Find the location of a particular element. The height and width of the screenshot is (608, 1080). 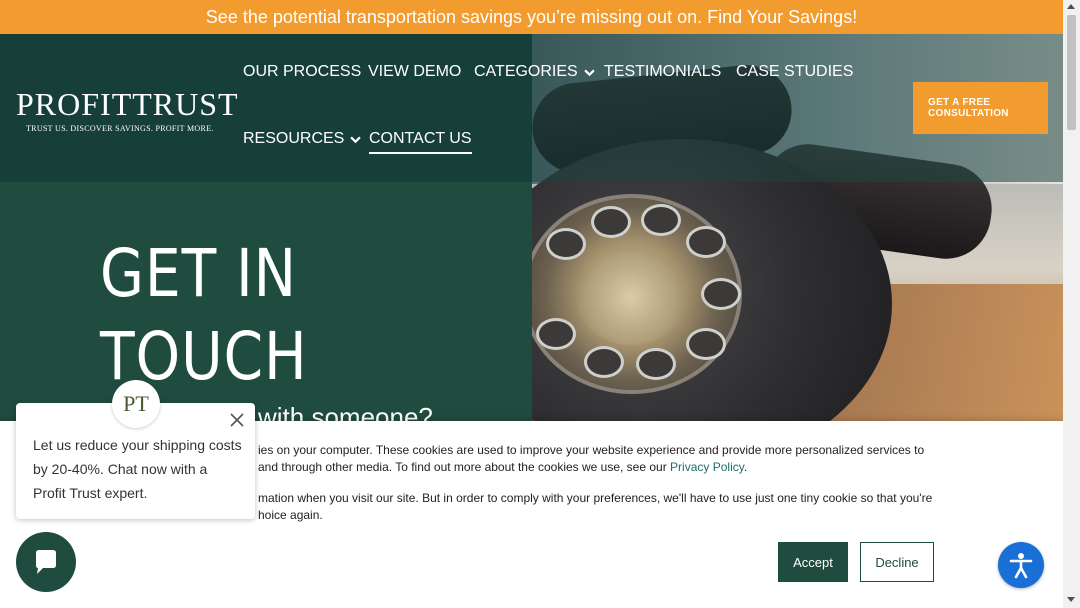

accessibility-icon is located at coordinates (1021, 566).